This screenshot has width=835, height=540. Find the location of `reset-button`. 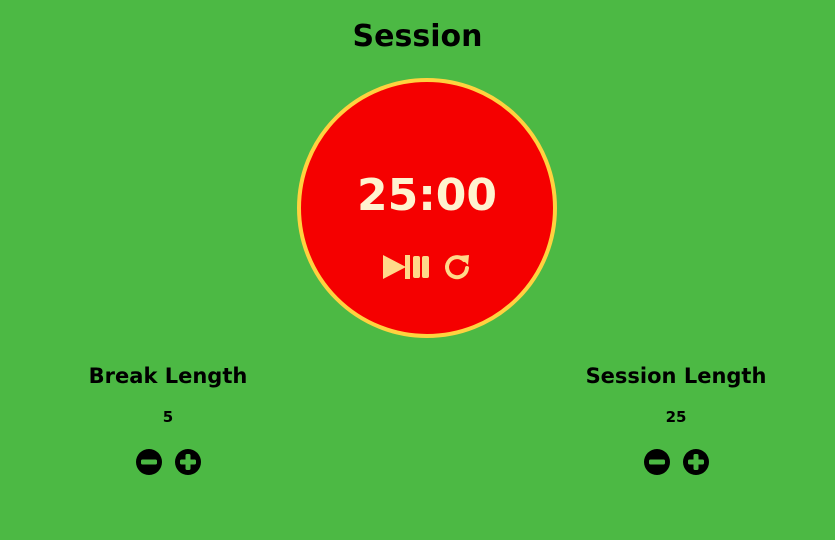

reset-button is located at coordinates (457, 267).